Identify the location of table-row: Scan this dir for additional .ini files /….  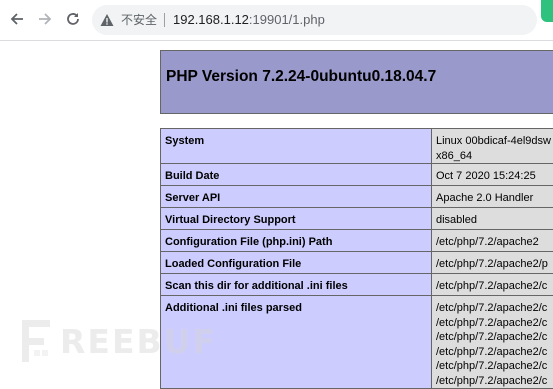
(357, 285).